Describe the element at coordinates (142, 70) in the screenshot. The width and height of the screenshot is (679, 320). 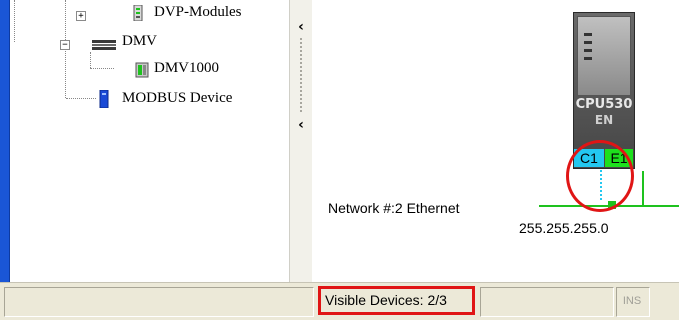
I see `dmv-device-icon` at that location.